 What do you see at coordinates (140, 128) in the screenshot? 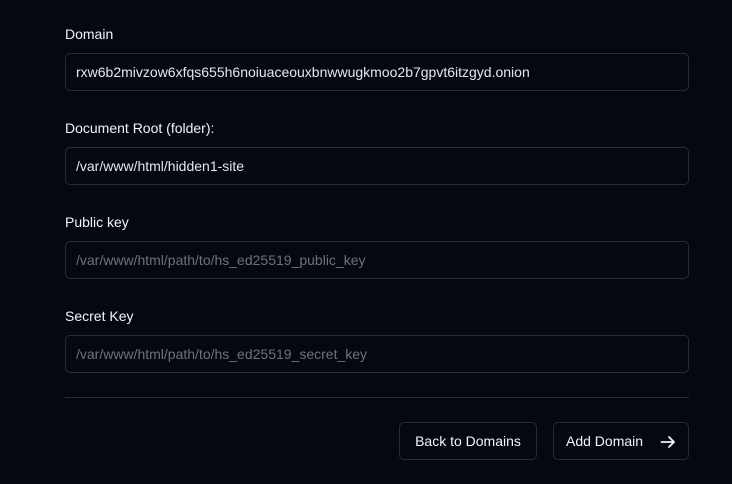
I see `document-root-label: Document Root (folder):` at bounding box center [140, 128].